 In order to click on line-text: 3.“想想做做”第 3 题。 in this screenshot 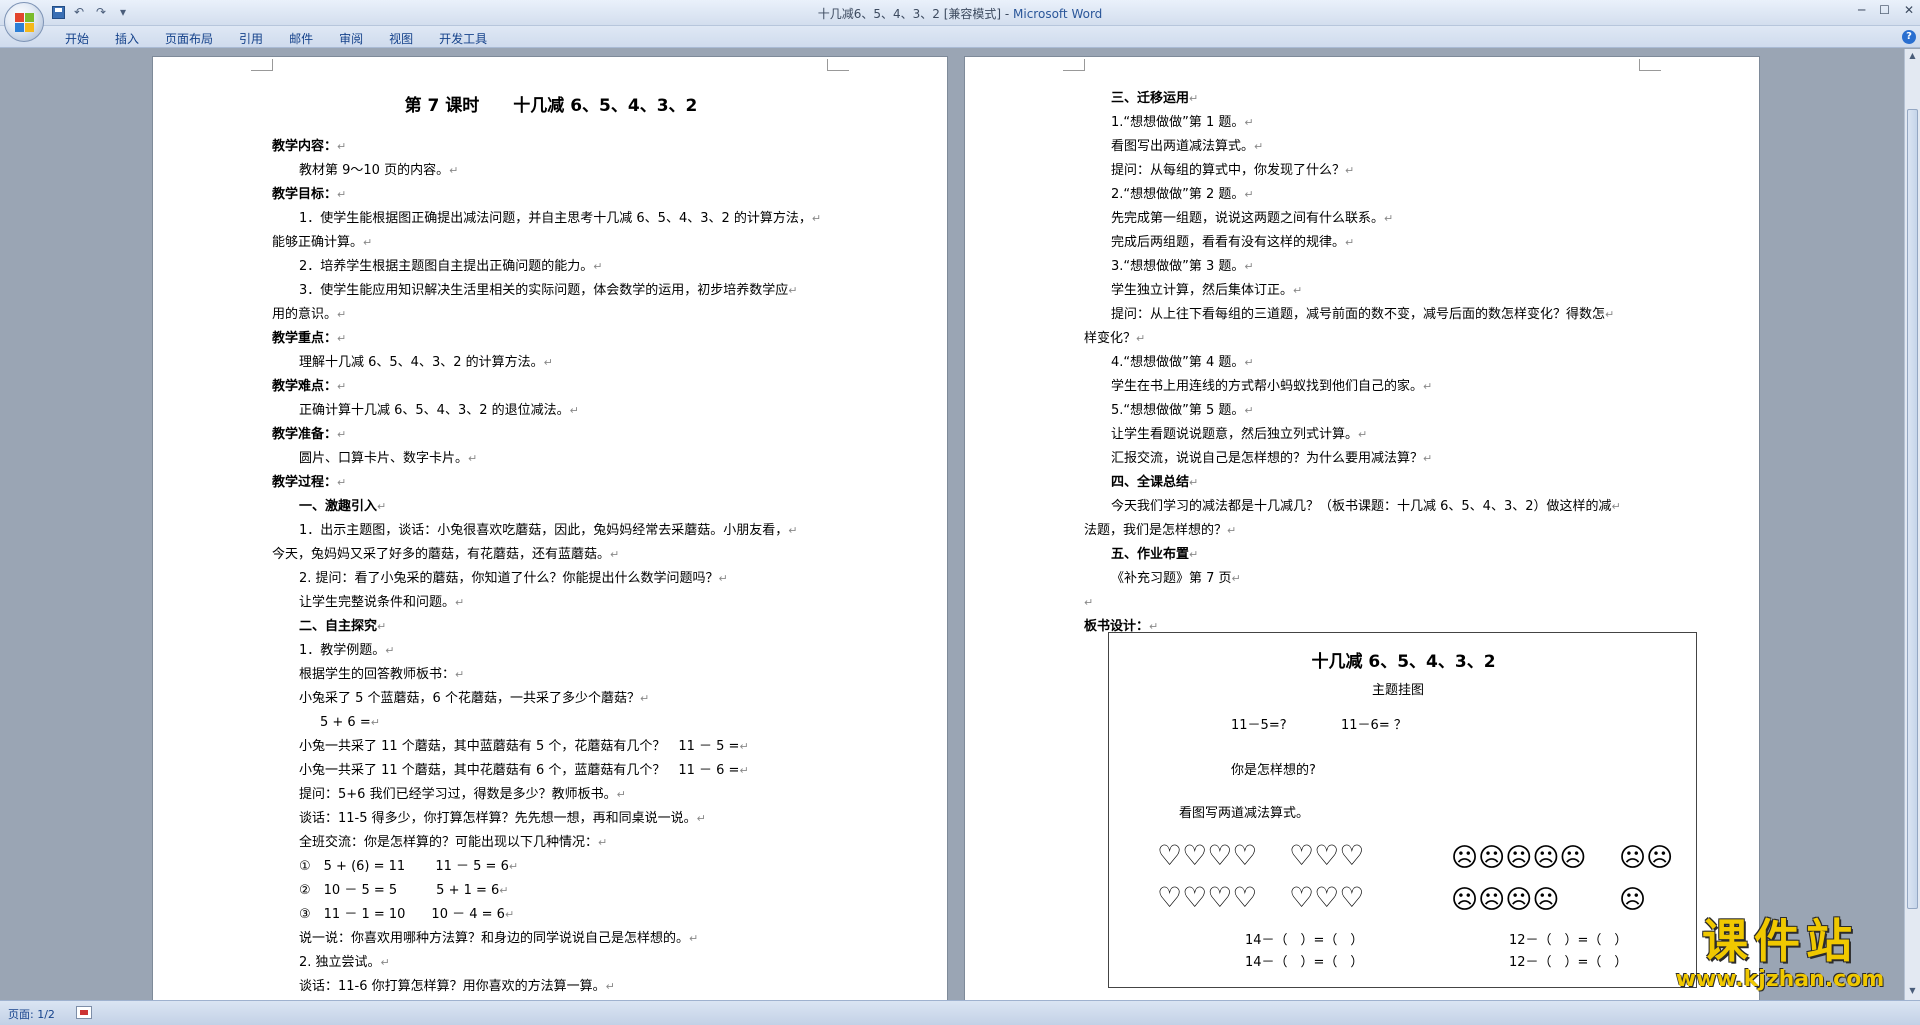, I will do `click(1178, 266)`.